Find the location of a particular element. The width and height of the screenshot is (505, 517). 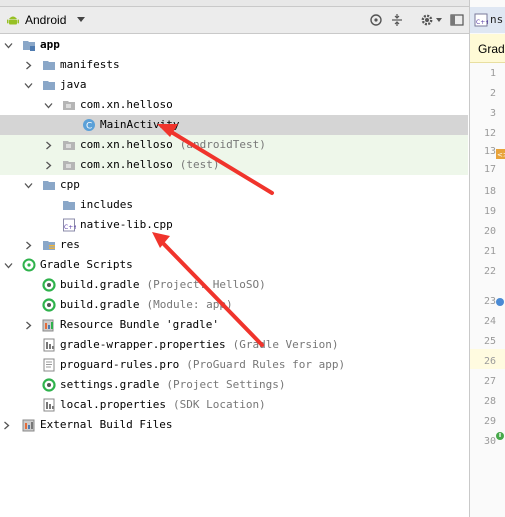

tree-item-text: app is located at coordinates (50, 45).